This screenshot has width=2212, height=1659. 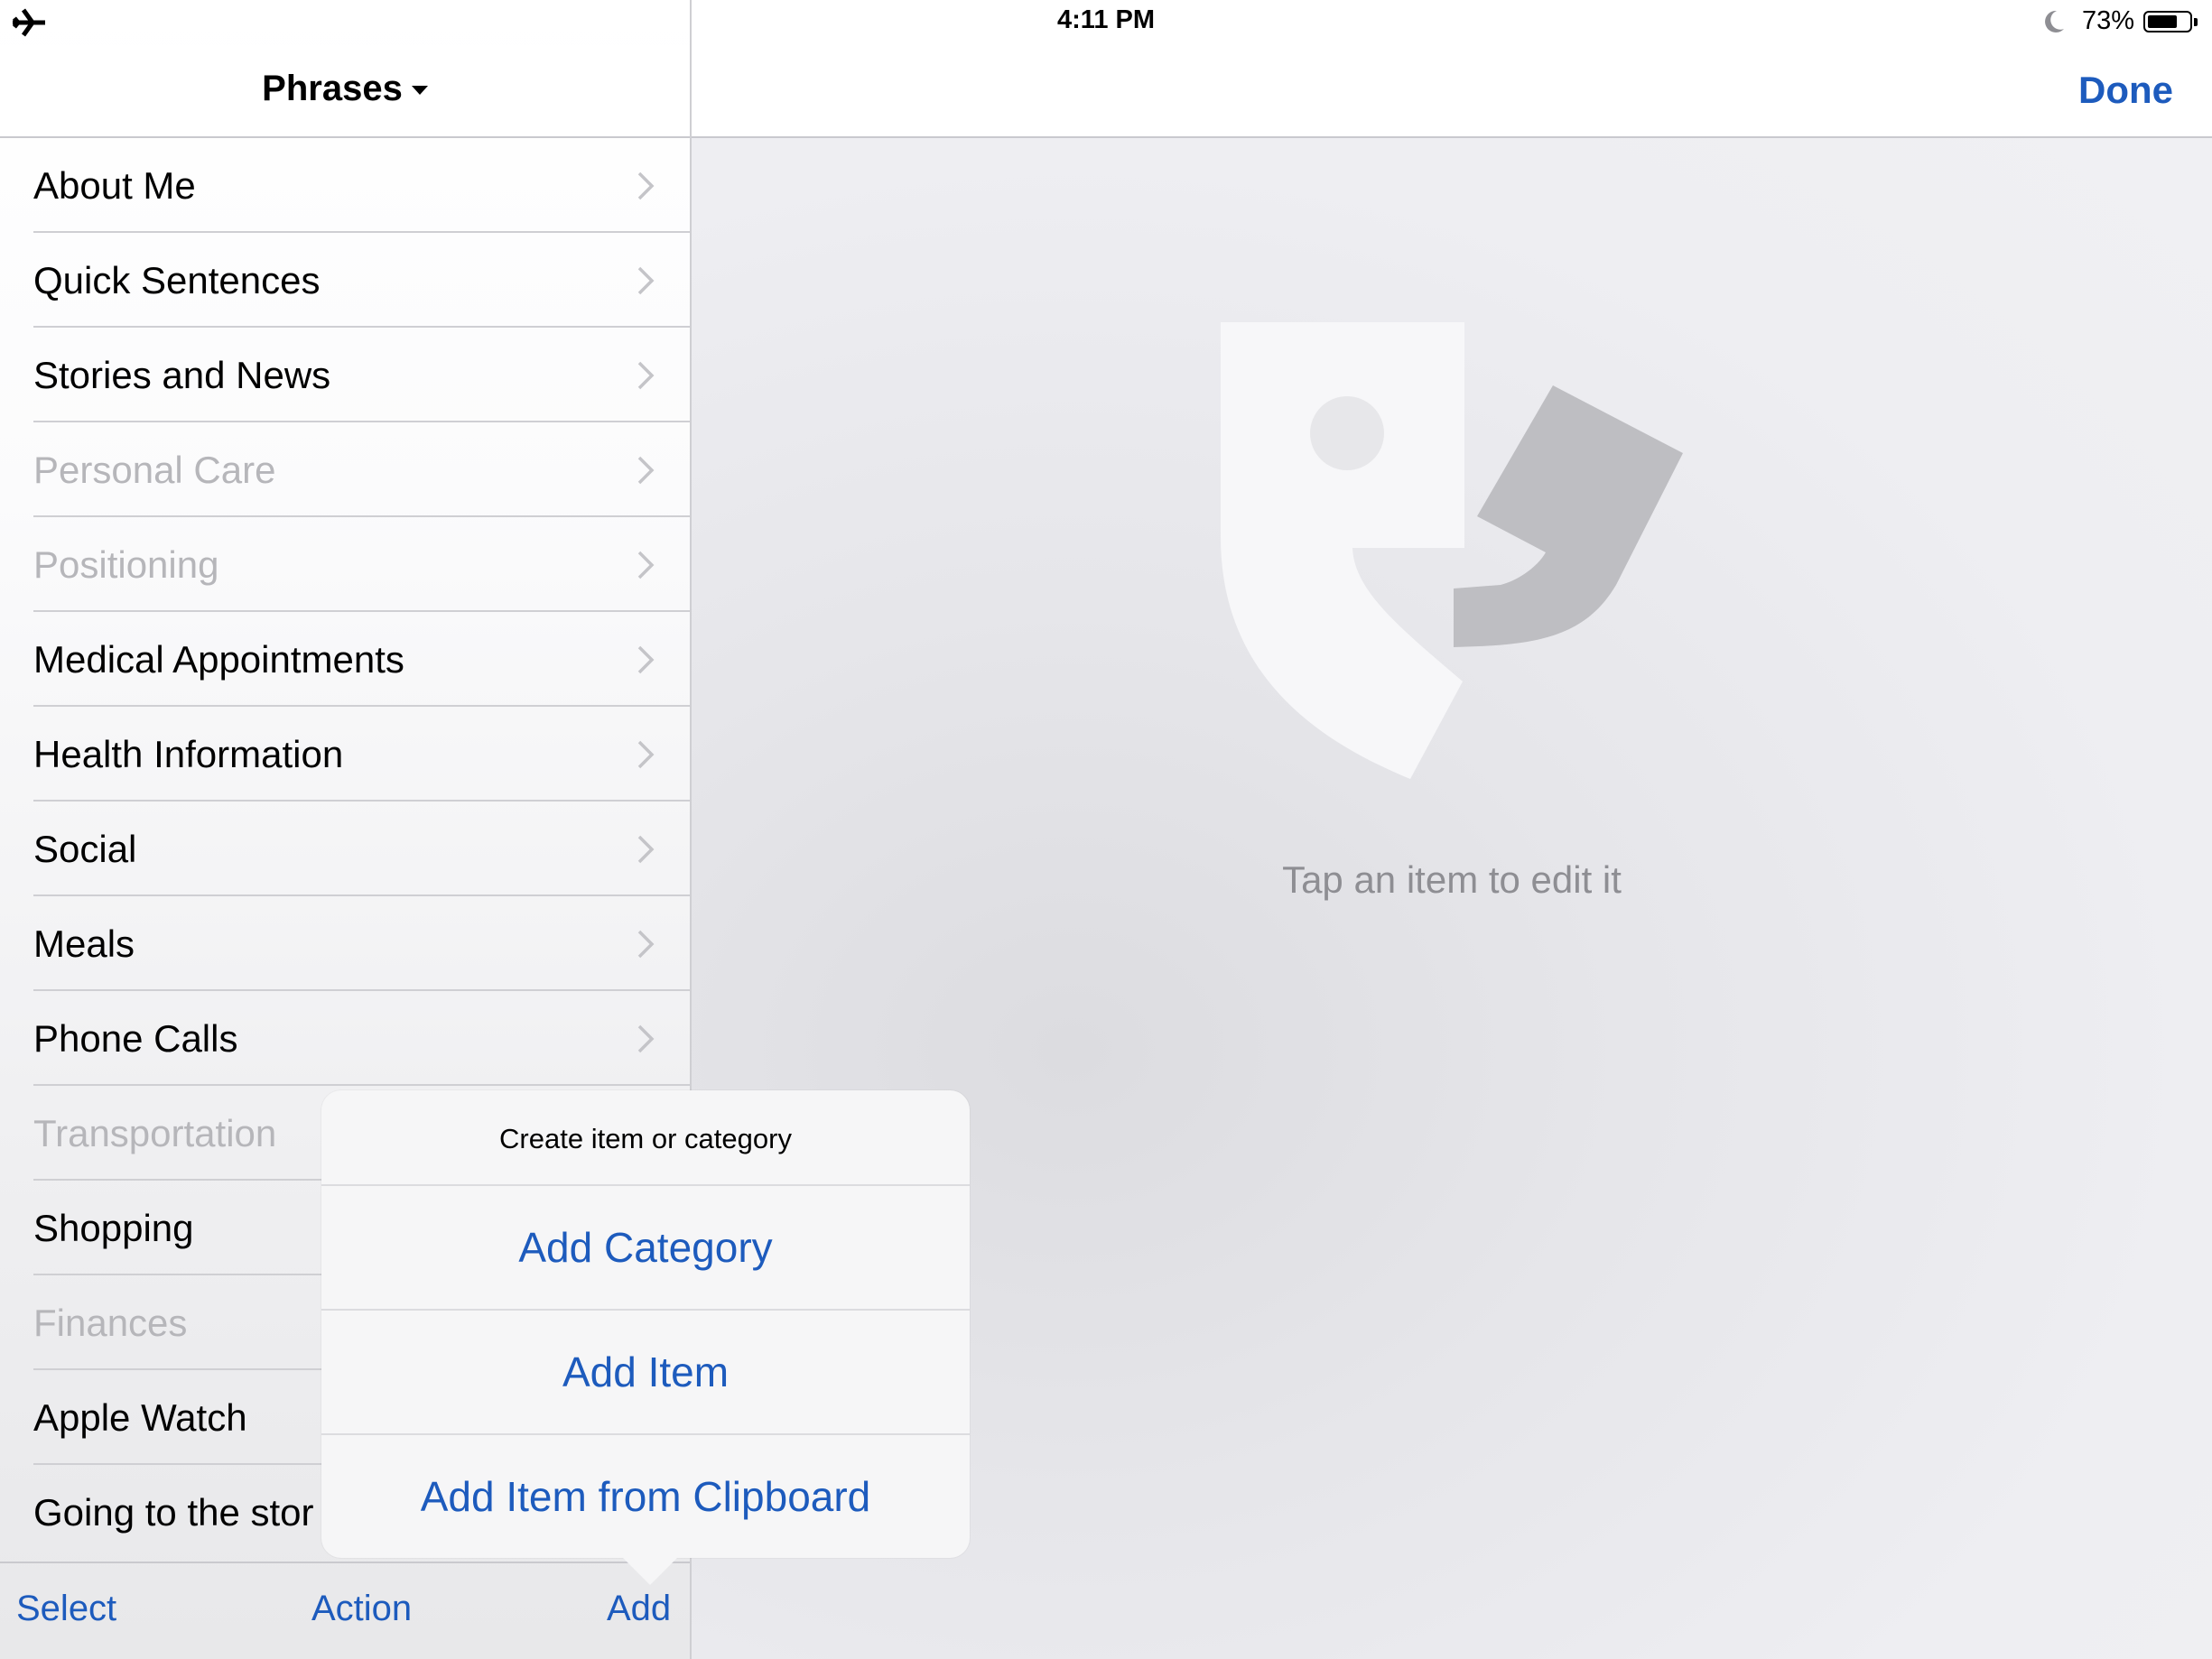 What do you see at coordinates (345, 849) in the screenshot?
I see `list-item: Social` at bounding box center [345, 849].